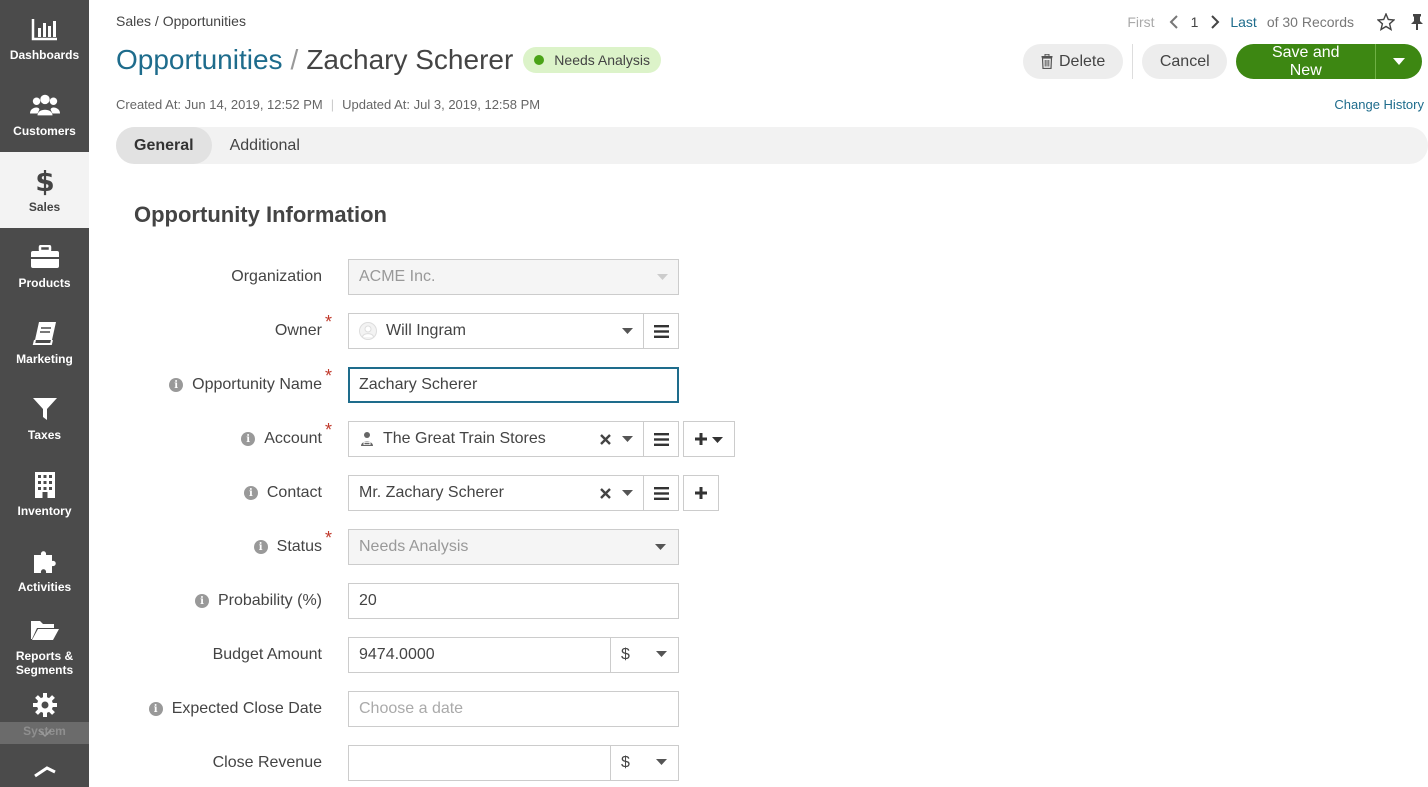  What do you see at coordinates (45, 257) in the screenshot?
I see `briefcase-icon` at bounding box center [45, 257].